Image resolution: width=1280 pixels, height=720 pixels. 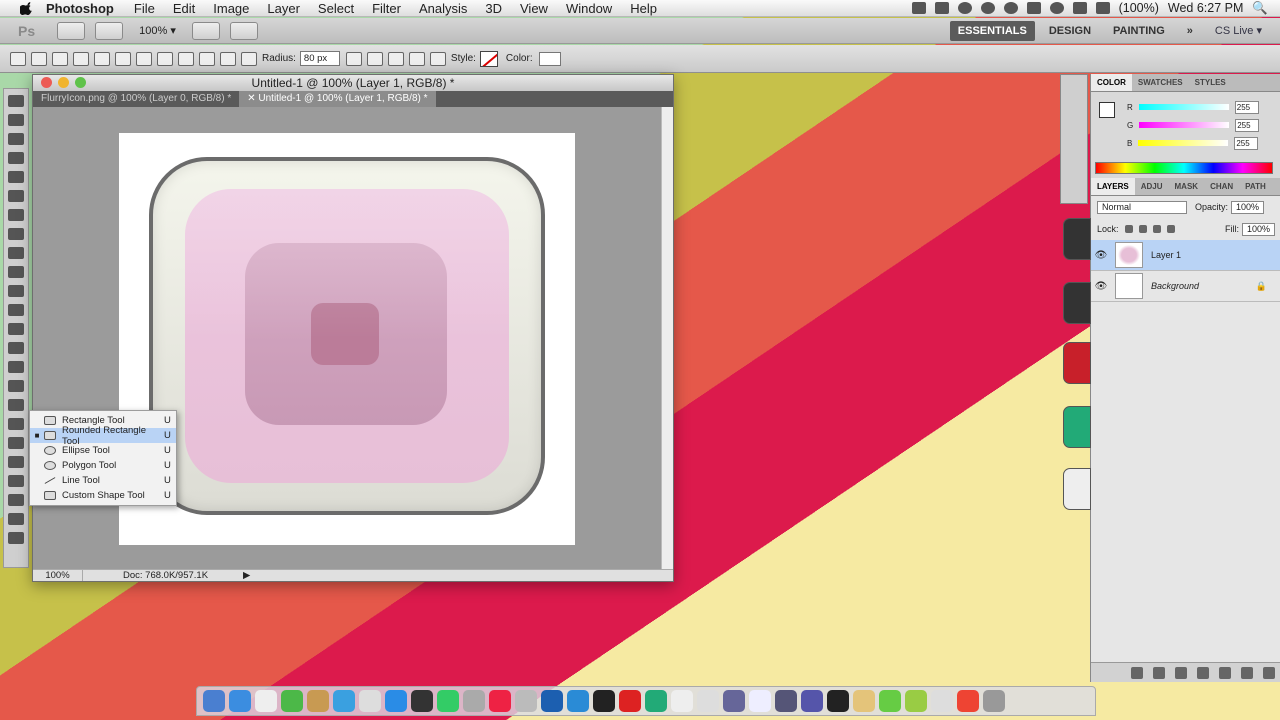 I want to click on gradient-tool-icon, so click(x=16, y=310).